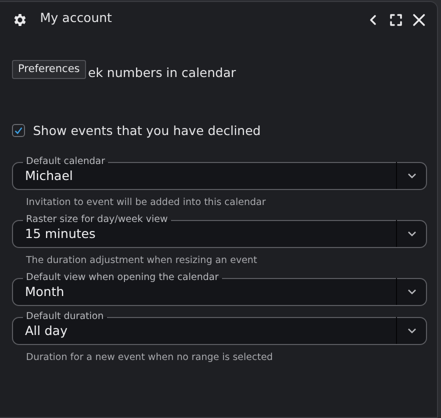 This screenshot has height=418, width=441. What do you see at coordinates (396, 20) in the screenshot?
I see `fullscreen-icon` at bounding box center [396, 20].